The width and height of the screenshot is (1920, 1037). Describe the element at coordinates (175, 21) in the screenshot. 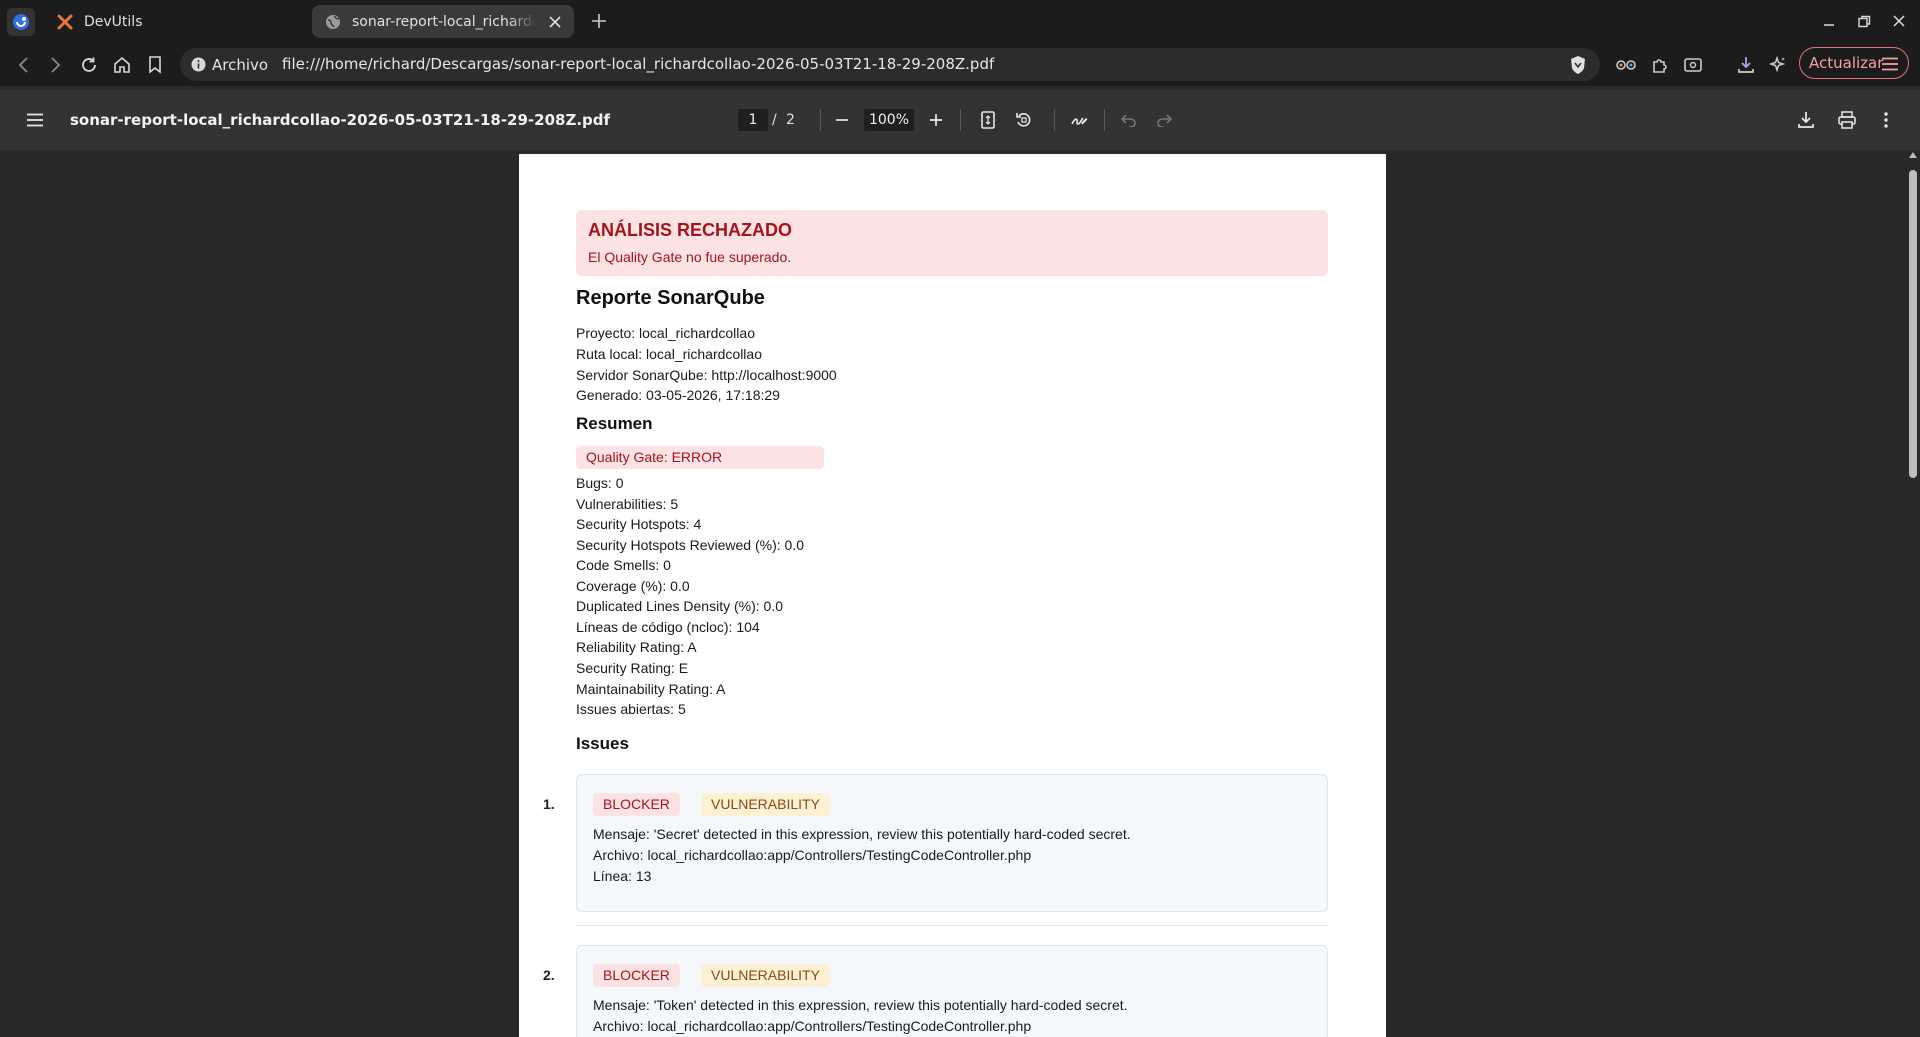

I see `tab-devutils: DevUtils` at that location.